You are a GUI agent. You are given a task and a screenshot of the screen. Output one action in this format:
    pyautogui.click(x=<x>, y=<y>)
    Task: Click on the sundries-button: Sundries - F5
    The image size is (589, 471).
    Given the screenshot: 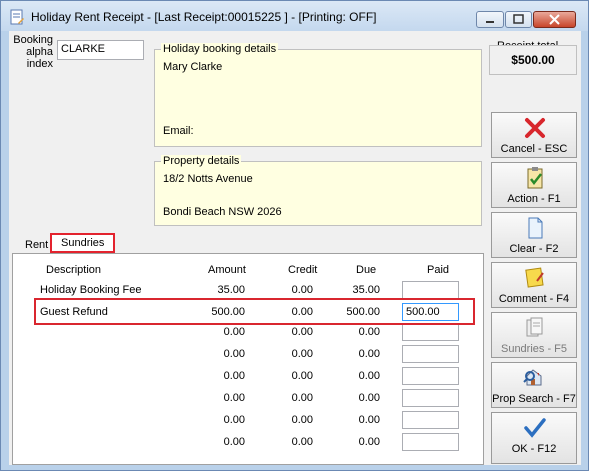 What is the action you would take?
    pyautogui.click(x=534, y=335)
    